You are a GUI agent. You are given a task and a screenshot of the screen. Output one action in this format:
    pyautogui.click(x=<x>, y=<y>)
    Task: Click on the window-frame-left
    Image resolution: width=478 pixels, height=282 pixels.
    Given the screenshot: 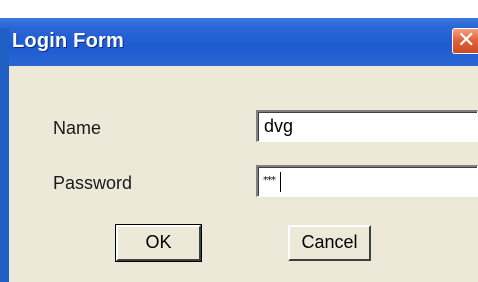 What is the action you would take?
    pyautogui.click(x=4, y=155)
    